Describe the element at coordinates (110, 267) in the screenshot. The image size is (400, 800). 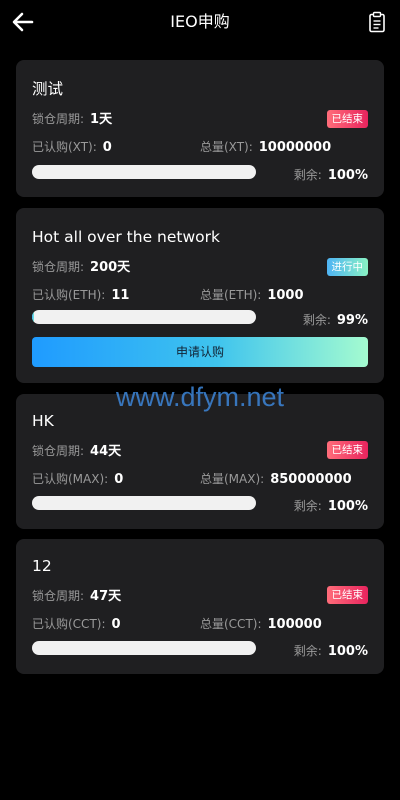
I see `lock-period-value: 200天` at that location.